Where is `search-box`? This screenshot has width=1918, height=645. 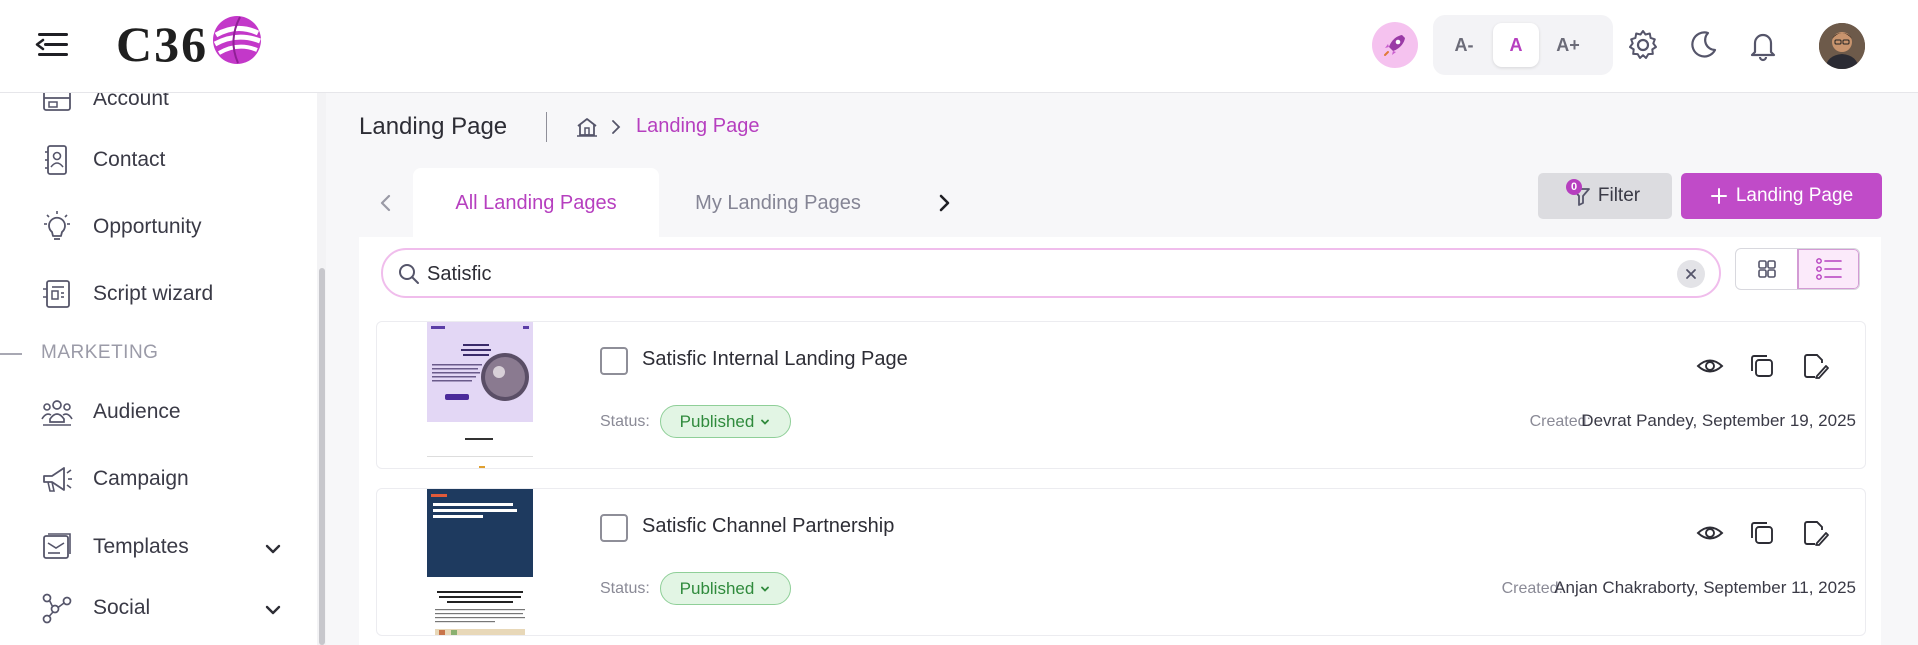
search-box is located at coordinates (1051, 273).